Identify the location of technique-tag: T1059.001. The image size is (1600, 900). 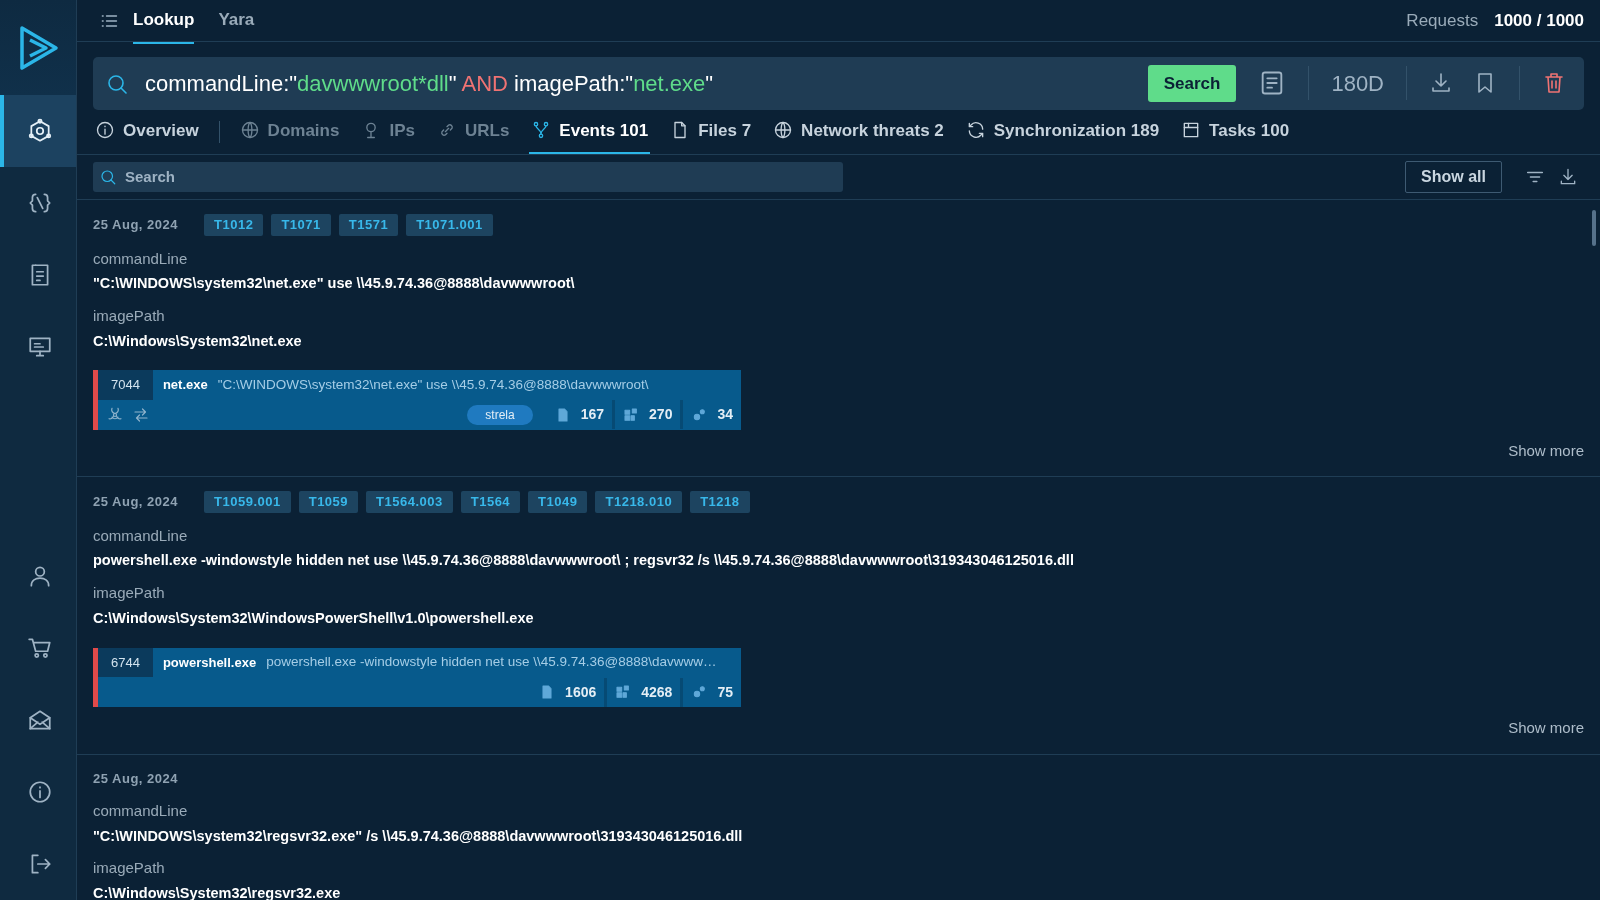
(247, 502).